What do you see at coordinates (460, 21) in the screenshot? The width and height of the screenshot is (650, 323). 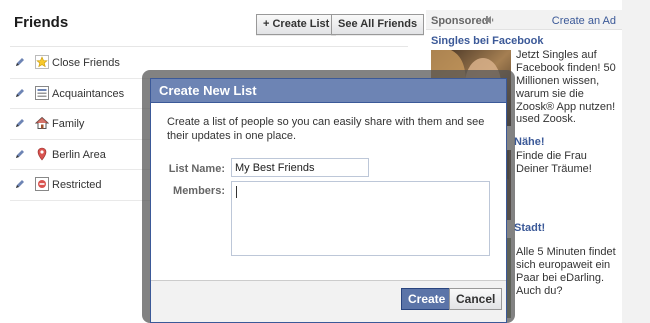 I see `sponsored-label: Sponsored` at bounding box center [460, 21].